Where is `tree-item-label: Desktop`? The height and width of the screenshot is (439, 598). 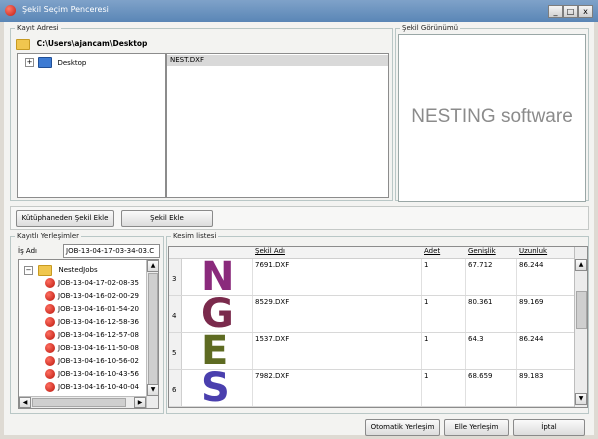
tree-item-label: Desktop is located at coordinates (72, 62).